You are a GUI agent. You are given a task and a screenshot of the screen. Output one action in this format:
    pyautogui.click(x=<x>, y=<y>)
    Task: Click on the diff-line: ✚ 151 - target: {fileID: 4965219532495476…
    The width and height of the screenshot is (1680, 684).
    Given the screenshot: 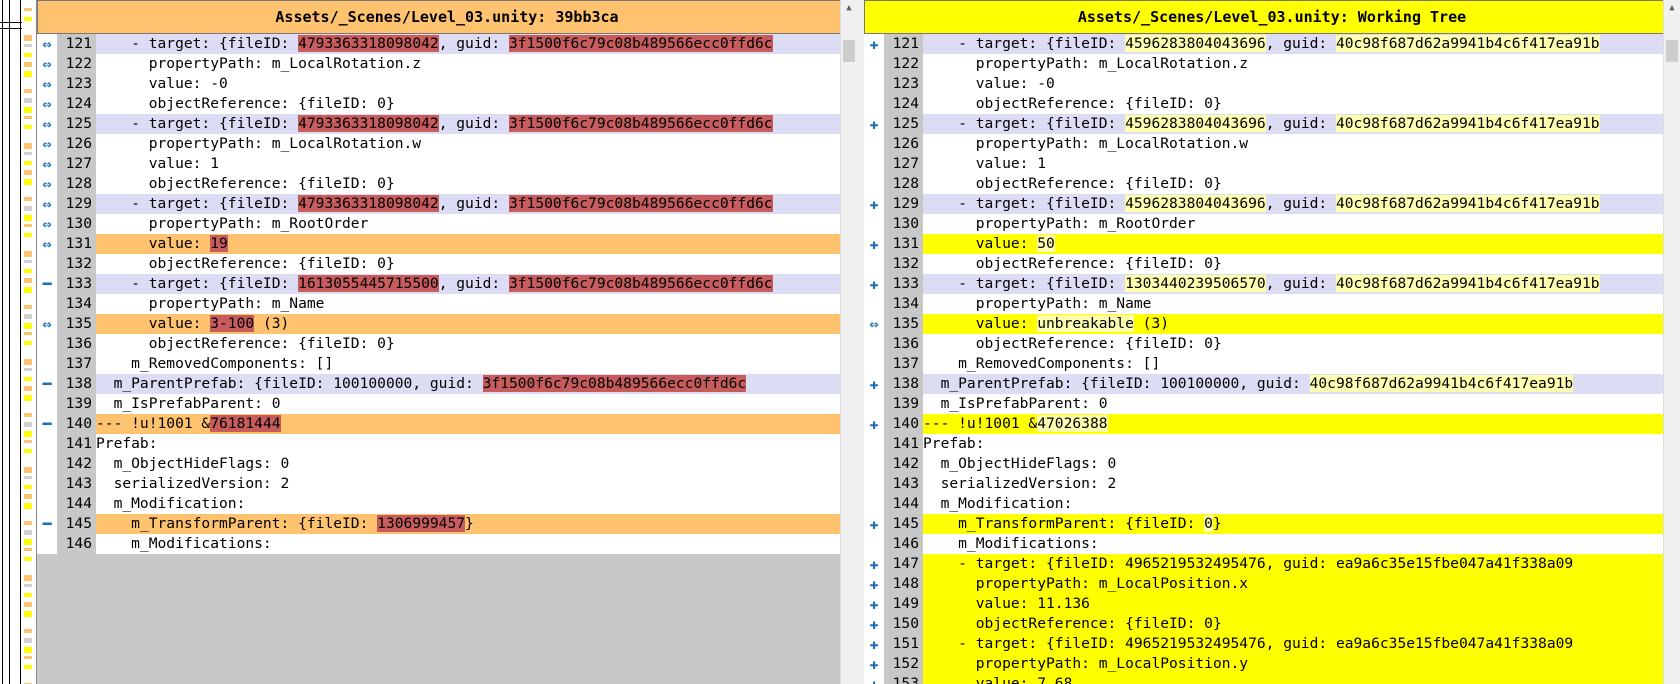 What is the action you would take?
    pyautogui.click(x=1272, y=644)
    